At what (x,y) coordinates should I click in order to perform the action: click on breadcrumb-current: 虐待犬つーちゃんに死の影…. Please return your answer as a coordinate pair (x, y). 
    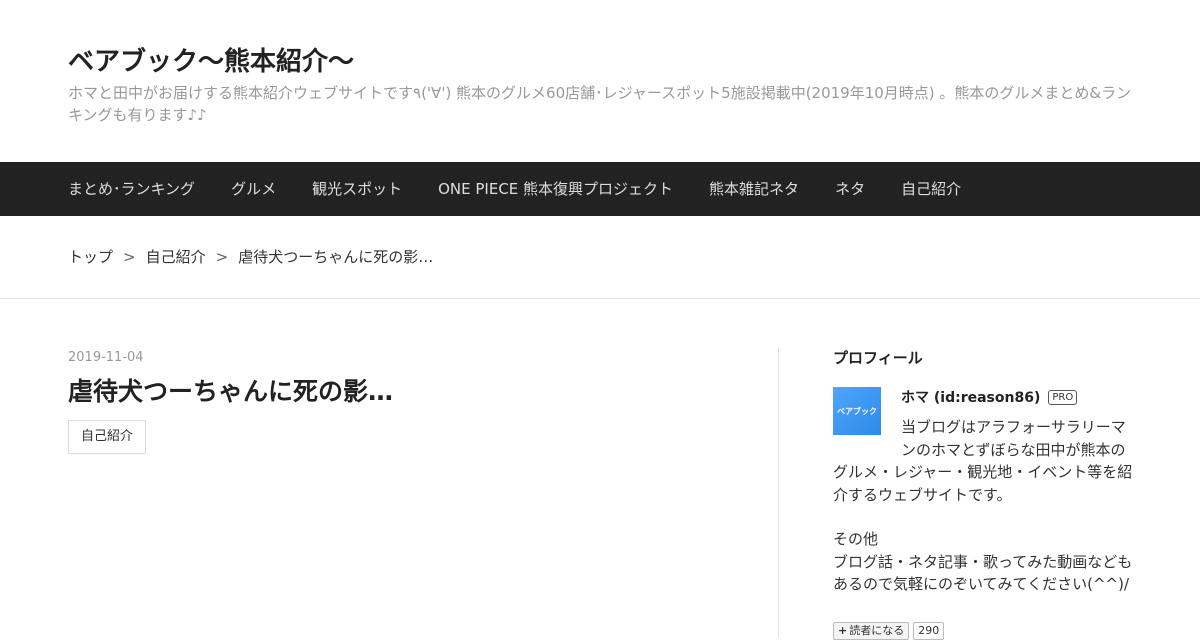
    Looking at the image, I should click on (336, 257).